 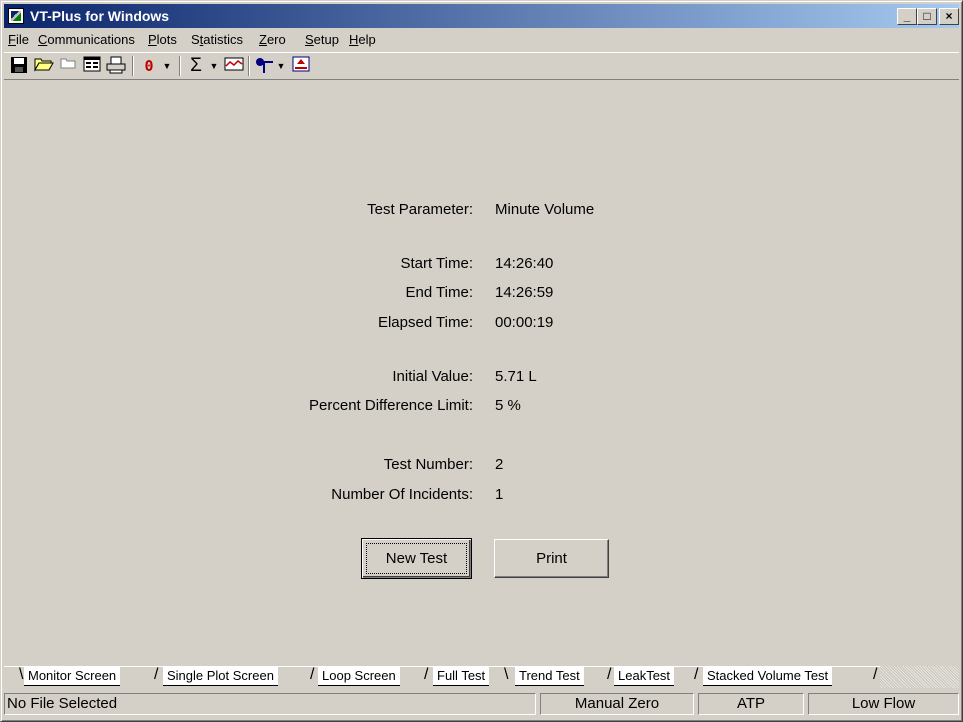 I want to click on menu-help: Help, so click(x=362, y=39).